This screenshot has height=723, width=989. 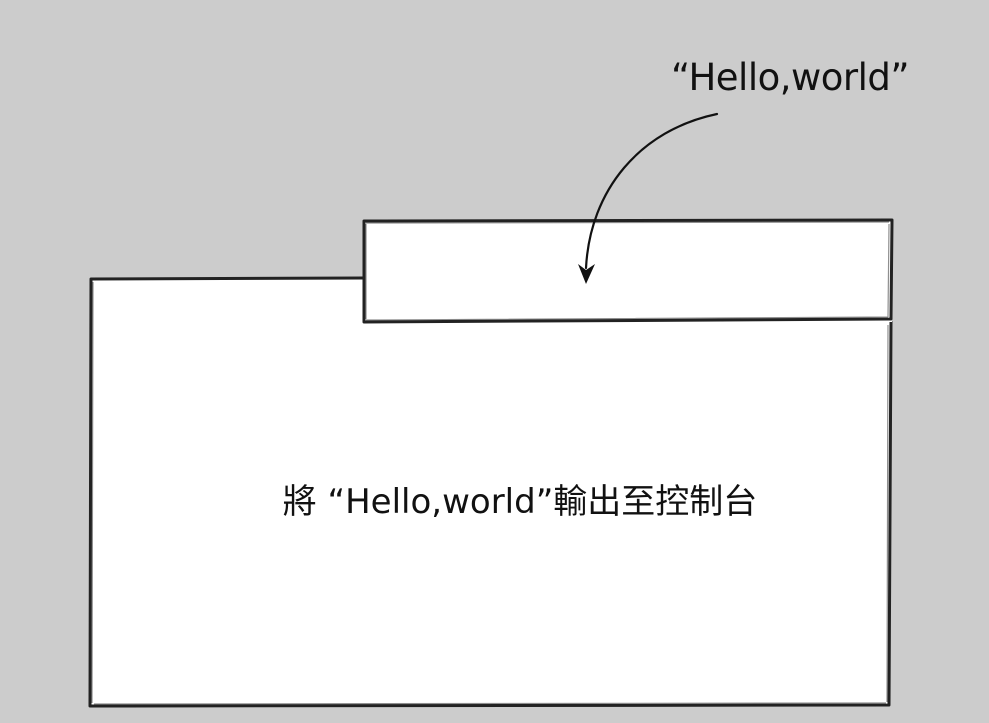 I want to click on function-body-label: 將 “Hello,world”輸出至控制台, so click(x=520, y=502).